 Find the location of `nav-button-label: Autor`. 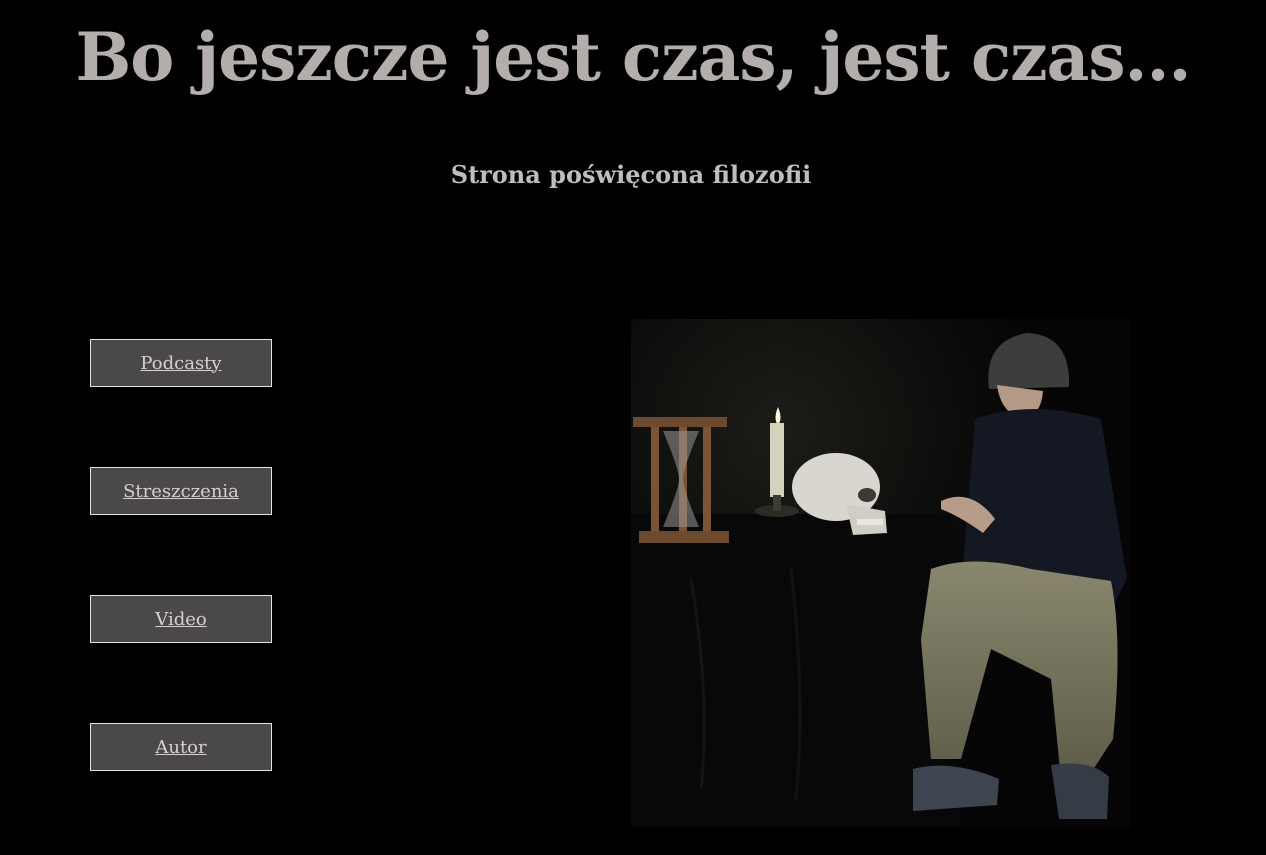

nav-button-label: Autor is located at coordinates (181, 747).